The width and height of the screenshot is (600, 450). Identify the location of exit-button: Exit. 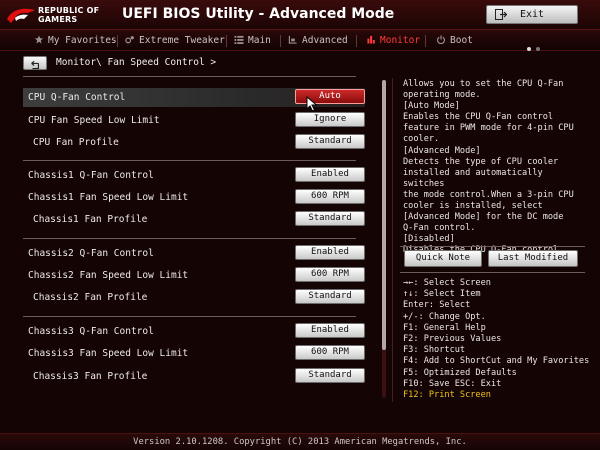
(532, 14).